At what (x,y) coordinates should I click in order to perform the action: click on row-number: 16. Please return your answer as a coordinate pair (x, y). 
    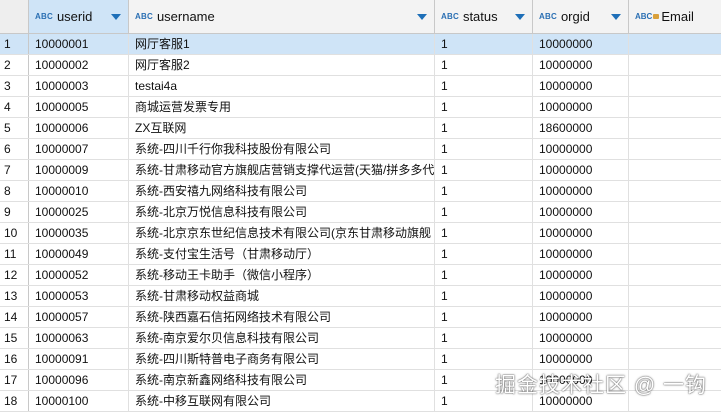
    Looking at the image, I should click on (14, 359).